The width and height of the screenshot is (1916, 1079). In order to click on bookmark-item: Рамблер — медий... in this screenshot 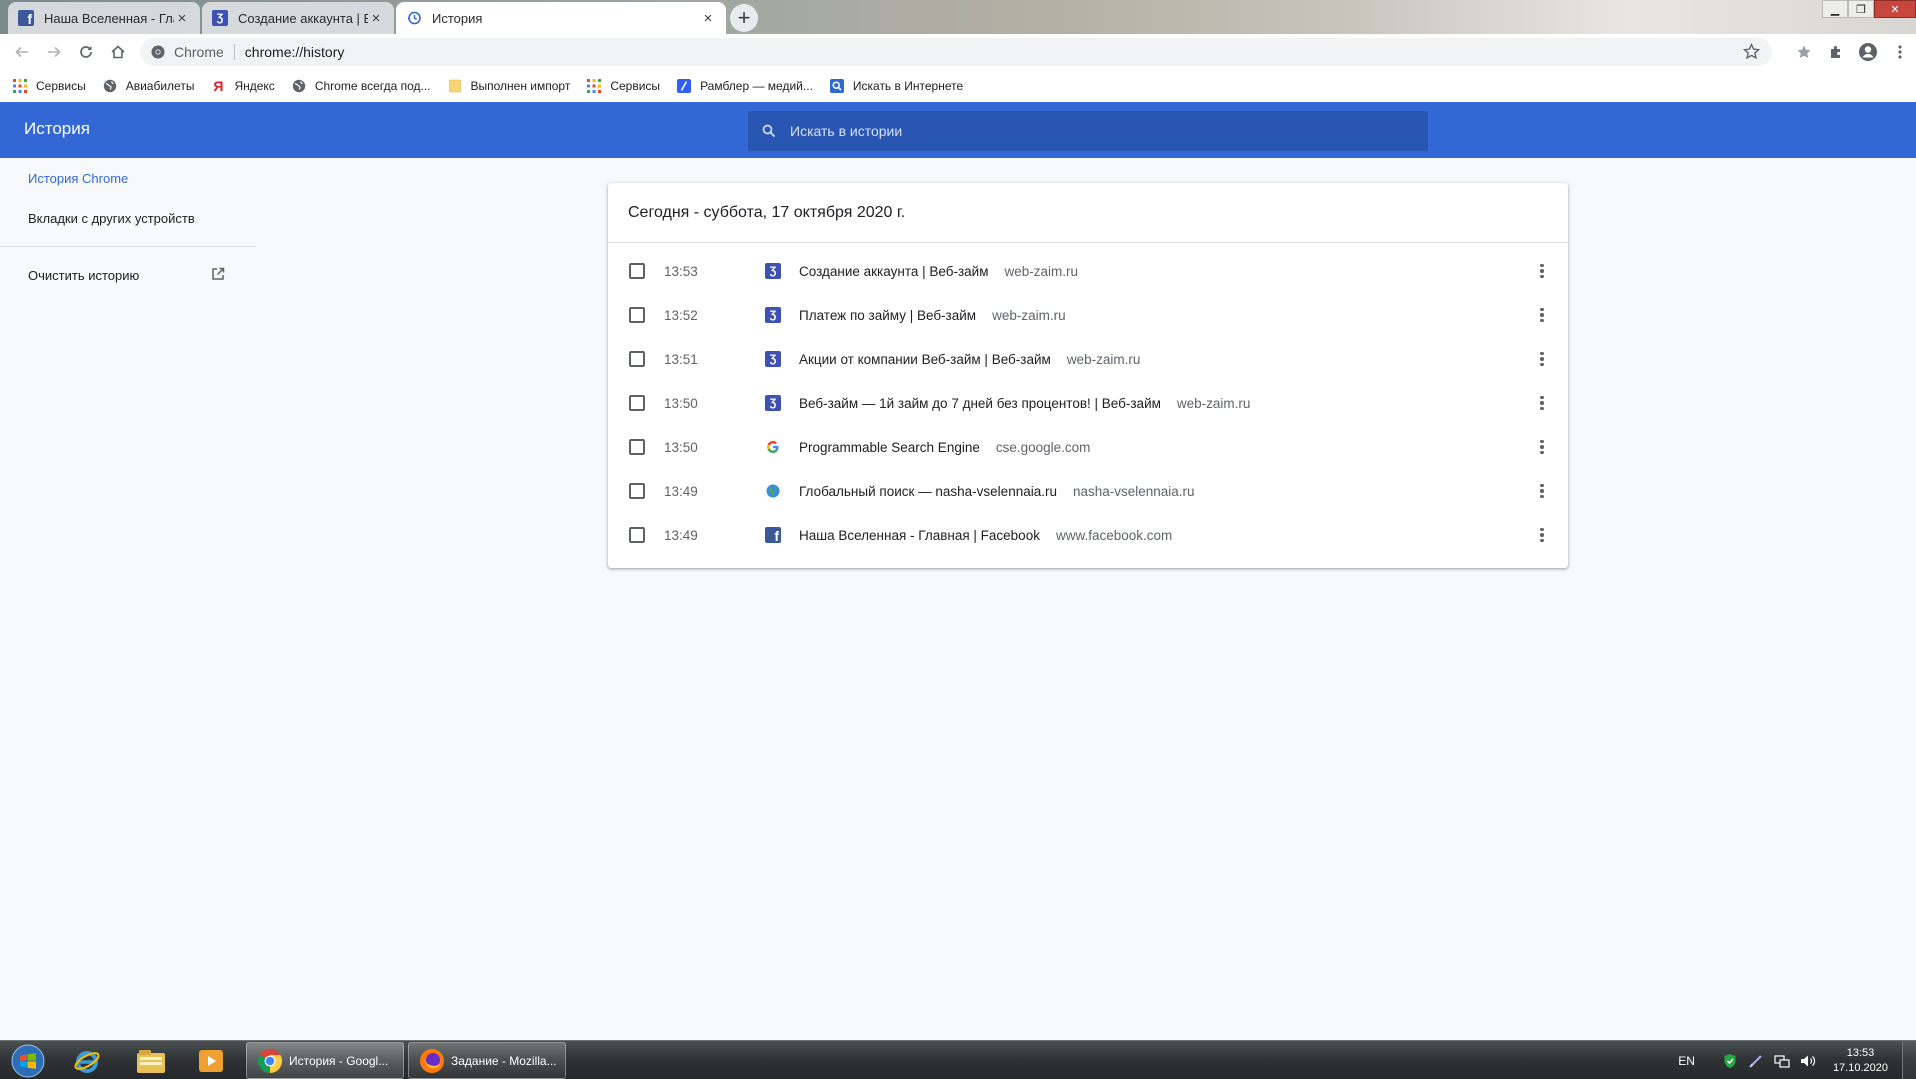, I will do `click(744, 86)`.